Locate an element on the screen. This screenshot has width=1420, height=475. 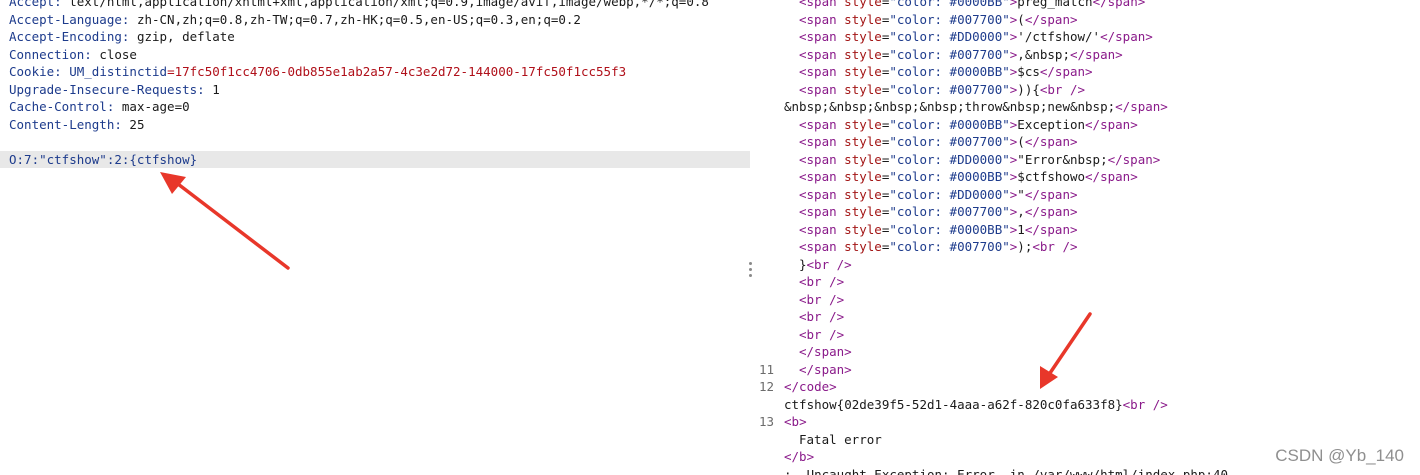
csdn-watermark: CSDN @Yb_140 is located at coordinates (1339, 455).